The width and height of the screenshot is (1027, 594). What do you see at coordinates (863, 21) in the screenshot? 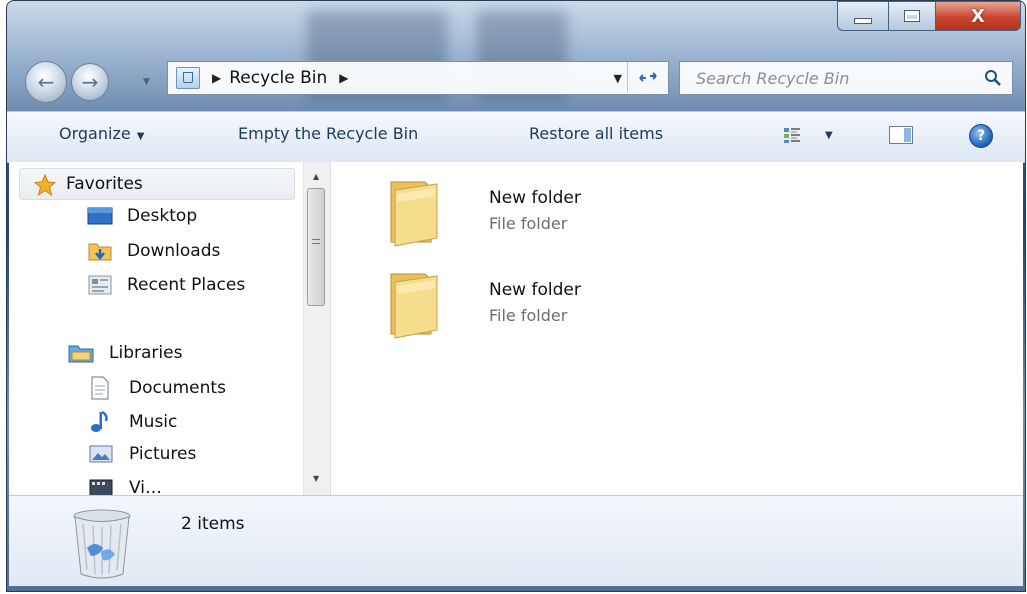
I see `minimize-icon` at bounding box center [863, 21].